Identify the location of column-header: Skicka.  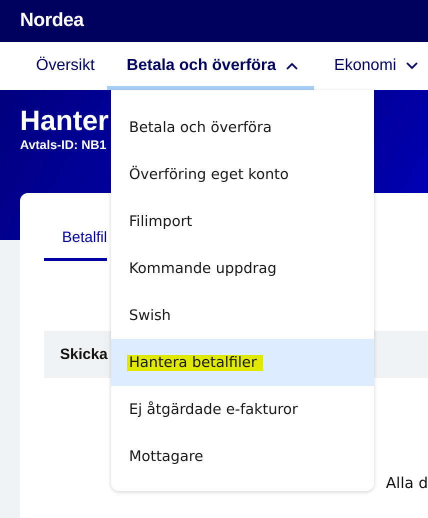
(84, 354).